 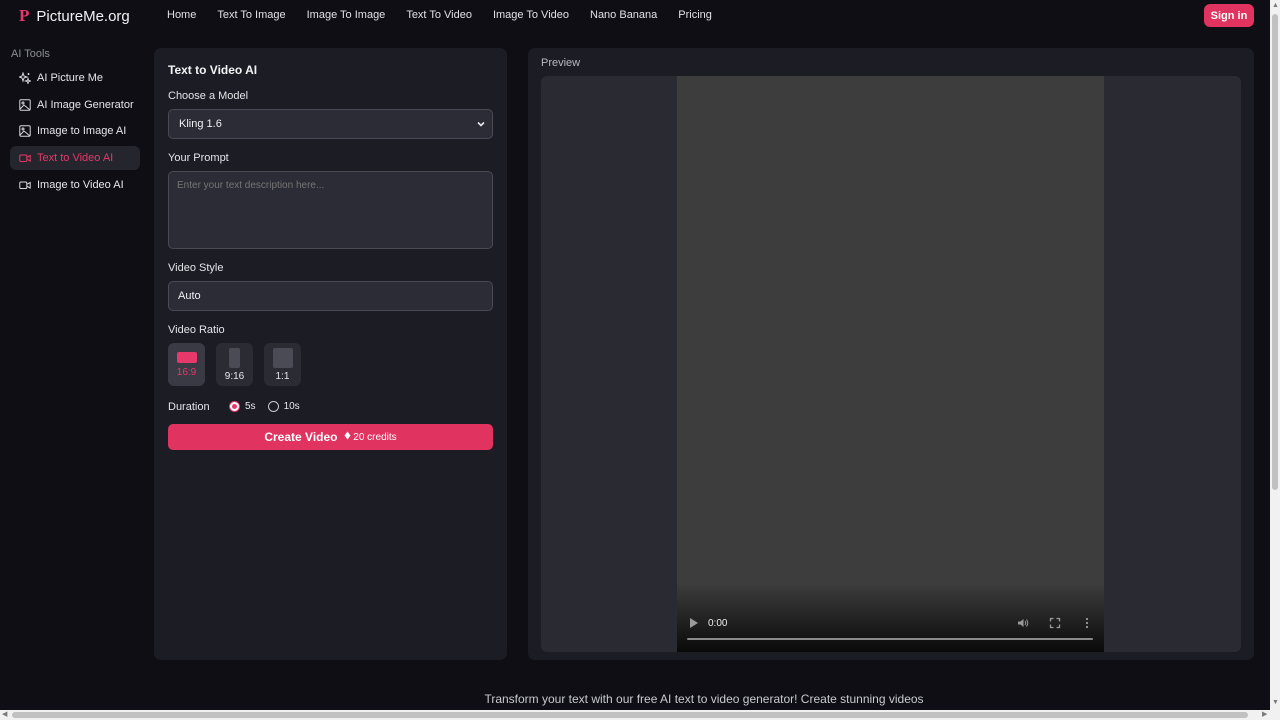 What do you see at coordinates (481, 124) in the screenshot?
I see `chevron-down-icon` at bounding box center [481, 124].